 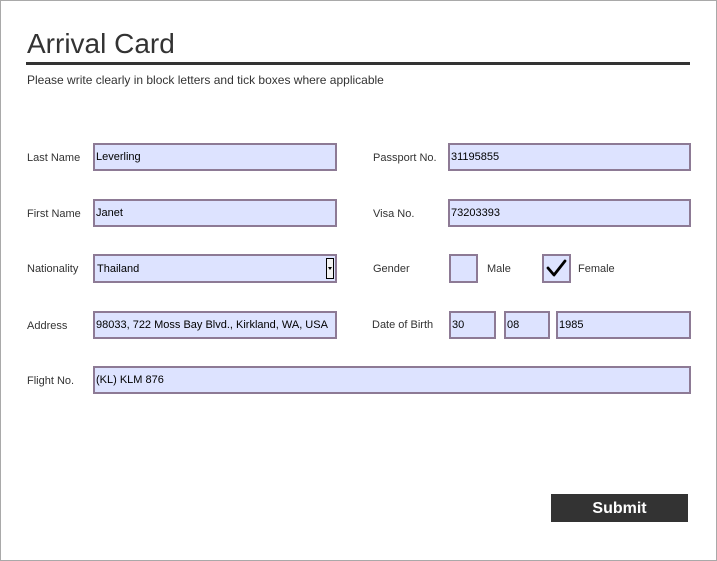 What do you see at coordinates (596, 269) in the screenshot?
I see `gender-female-label: Female` at bounding box center [596, 269].